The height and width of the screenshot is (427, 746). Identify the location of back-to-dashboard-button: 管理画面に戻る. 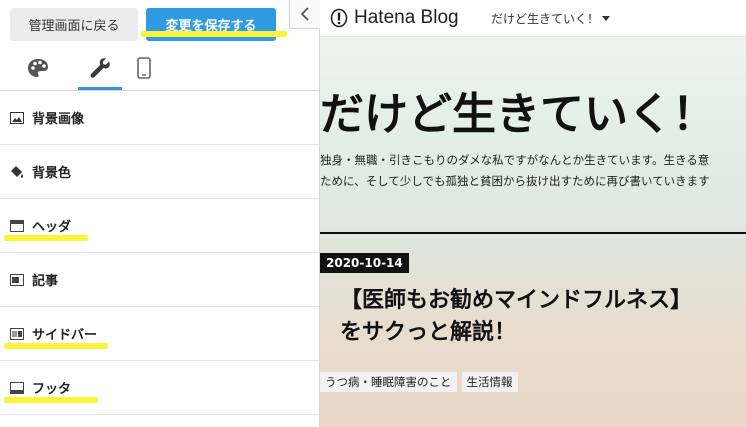
(74, 24).